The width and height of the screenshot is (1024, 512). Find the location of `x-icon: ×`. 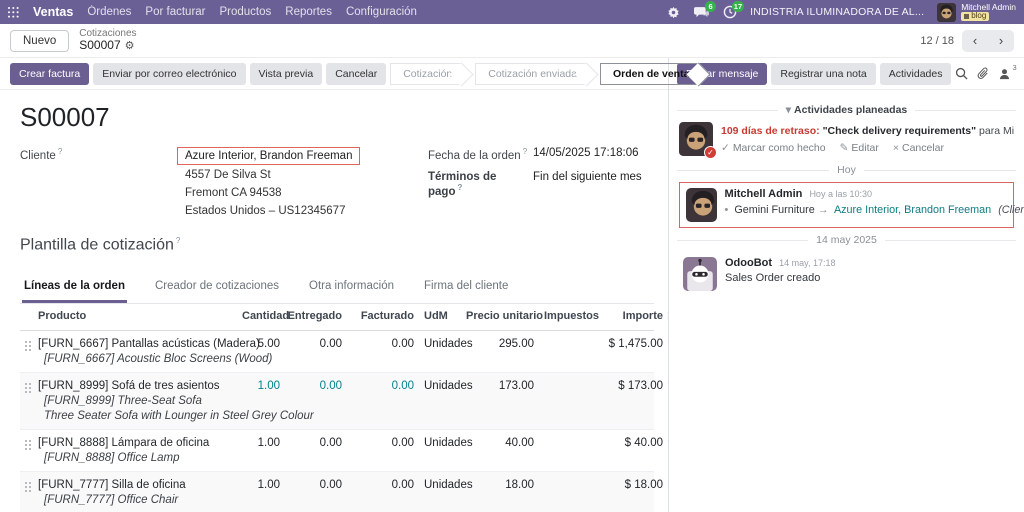

x-icon: × is located at coordinates (895, 148).